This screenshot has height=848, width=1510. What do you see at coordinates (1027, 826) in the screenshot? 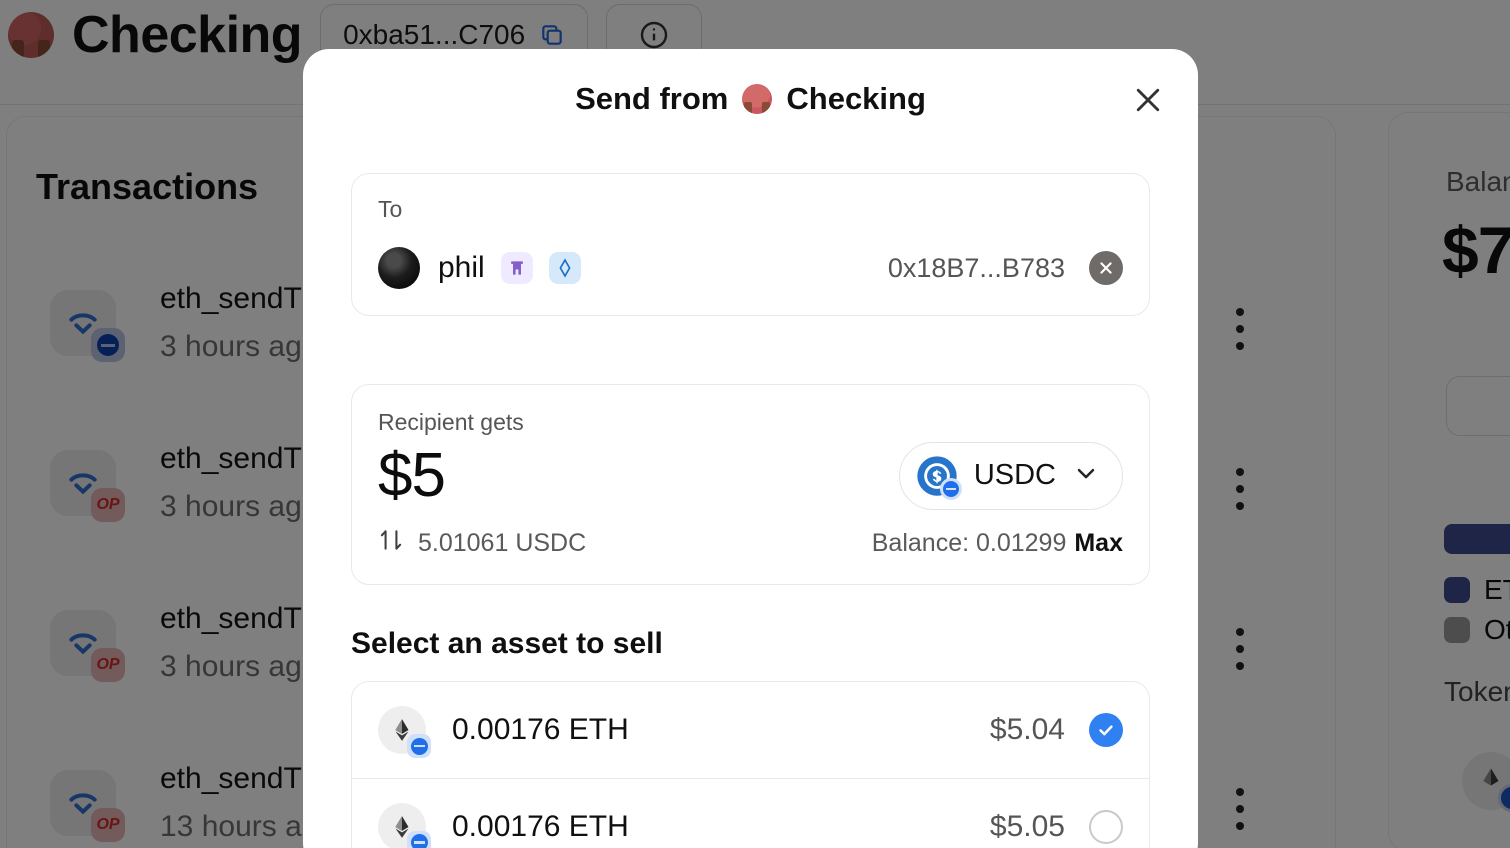
I see `asset-usd-value: $5.05` at bounding box center [1027, 826].